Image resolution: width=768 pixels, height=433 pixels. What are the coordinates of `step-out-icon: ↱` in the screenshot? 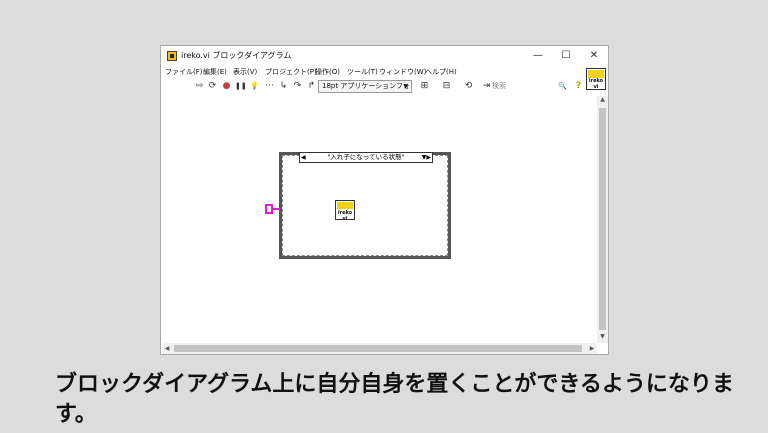 It's located at (311, 86).